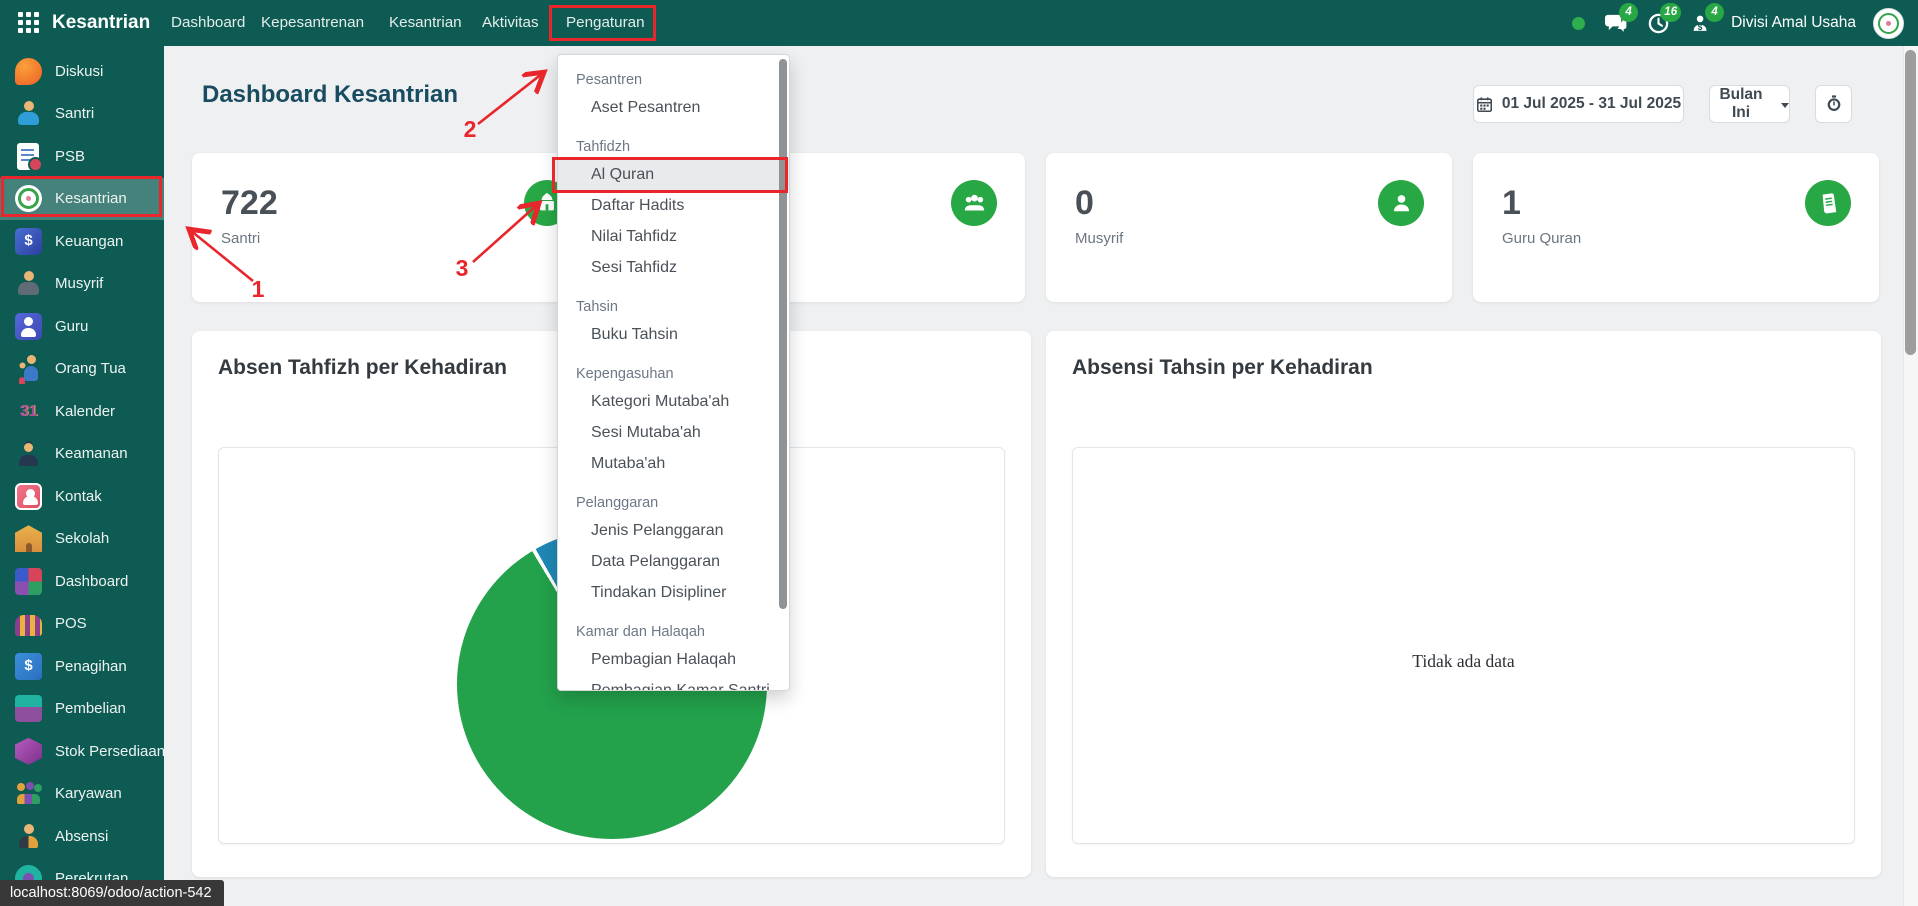 This screenshot has height=906, width=1918. I want to click on nav-kesantrian: Kesantrian, so click(425, 23).